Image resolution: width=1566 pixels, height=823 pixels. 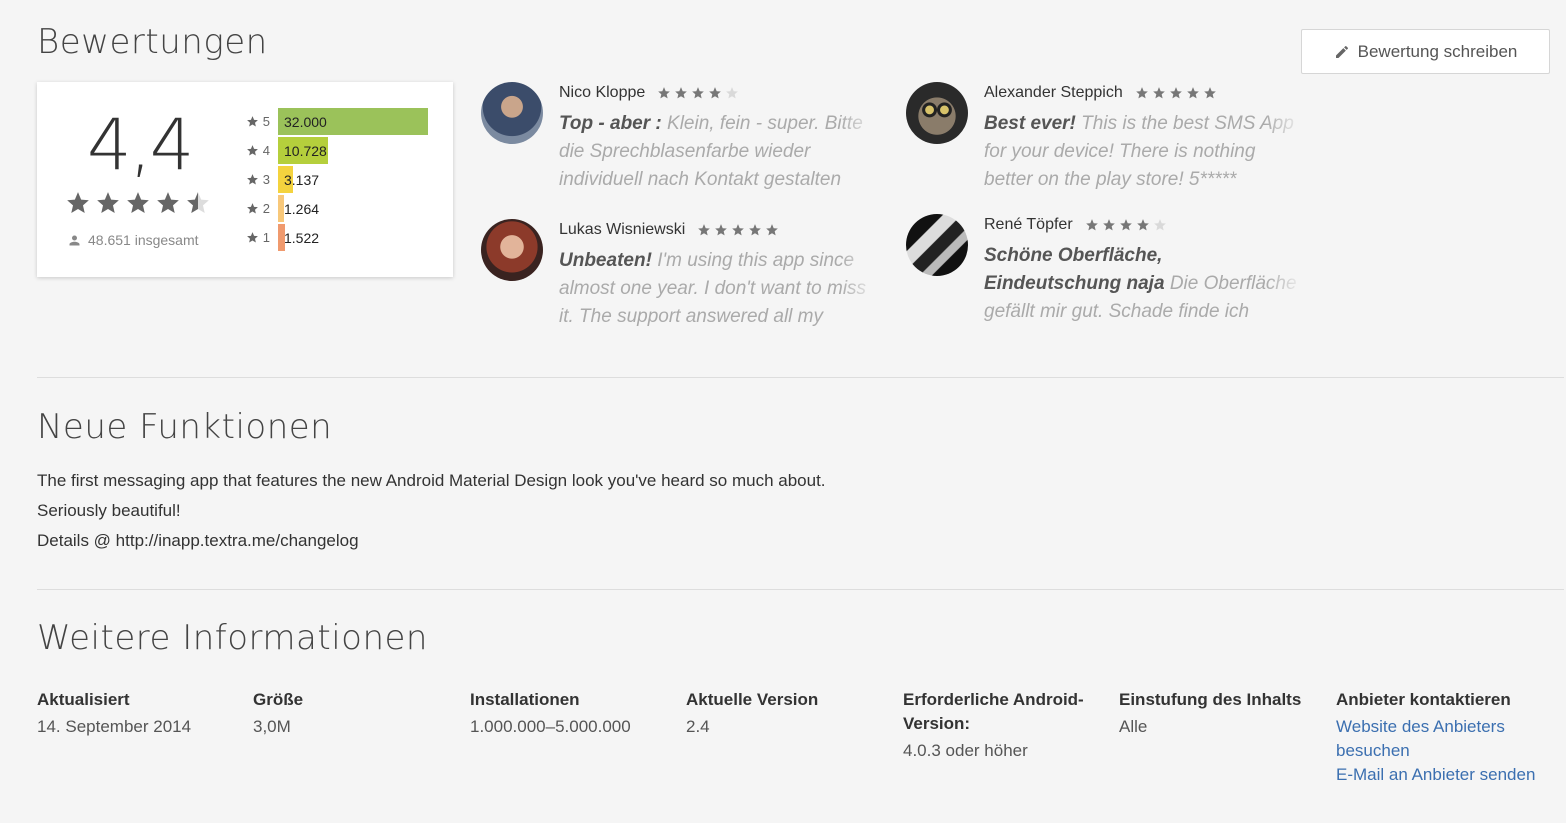 I want to click on info-value: 4.0.3 oder höher, so click(x=965, y=750).